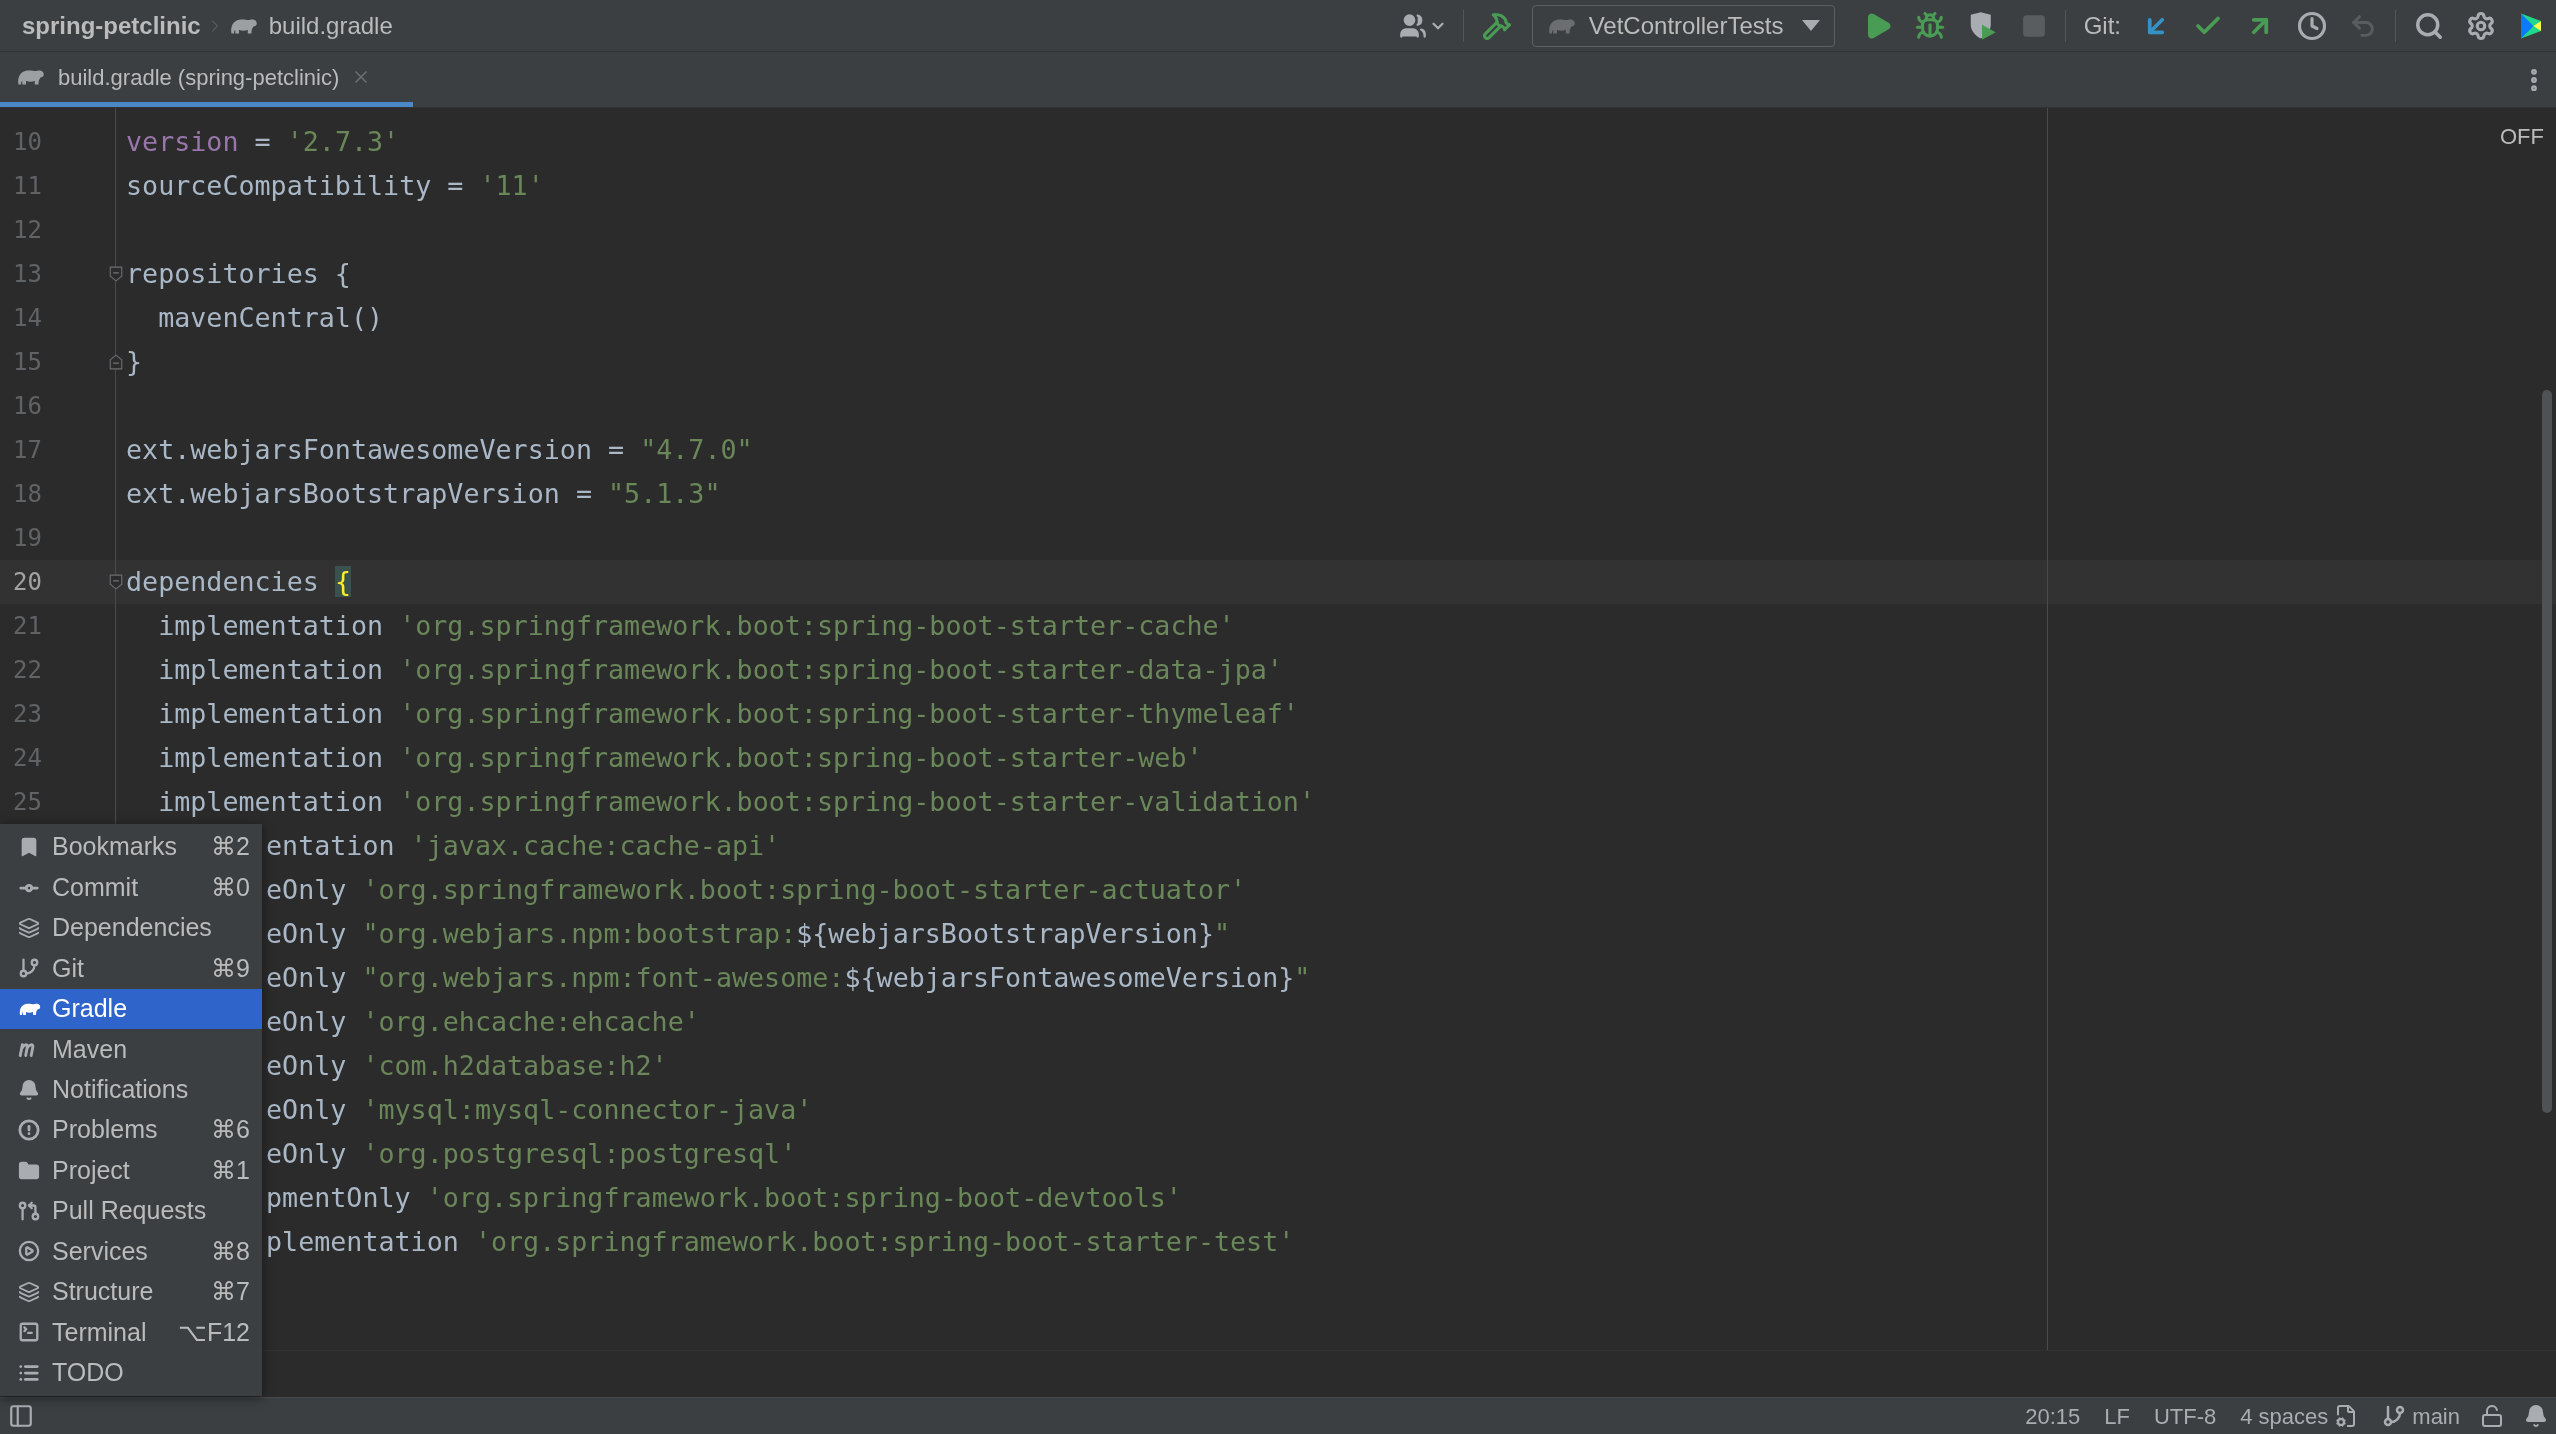 Image resolution: width=2556 pixels, height=1434 pixels. What do you see at coordinates (27, 538) in the screenshot?
I see `line-number: 19` at bounding box center [27, 538].